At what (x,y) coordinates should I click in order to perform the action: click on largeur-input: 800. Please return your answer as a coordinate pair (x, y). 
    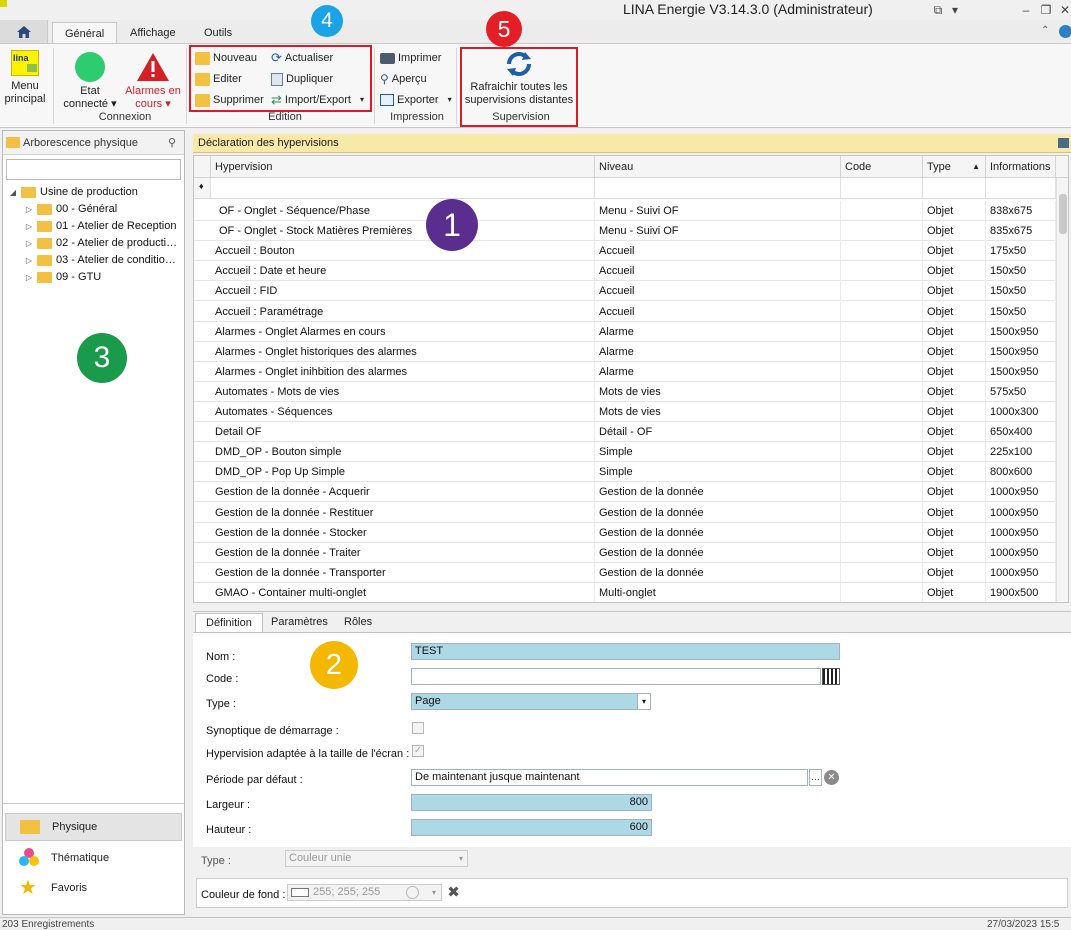
    Looking at the image, I should click on (531, 802).